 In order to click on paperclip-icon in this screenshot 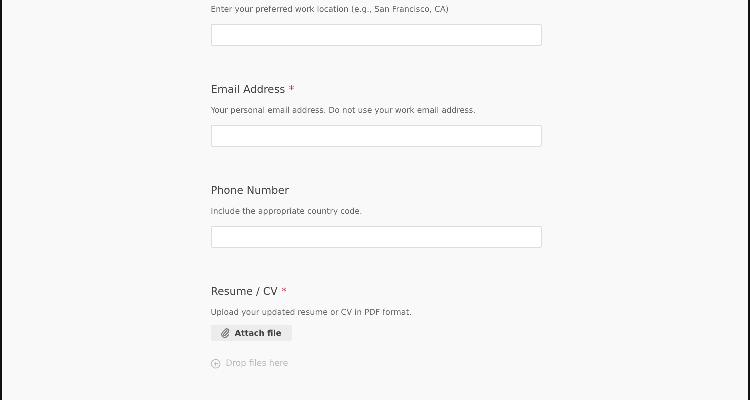, I will do `click(225, 333)`.